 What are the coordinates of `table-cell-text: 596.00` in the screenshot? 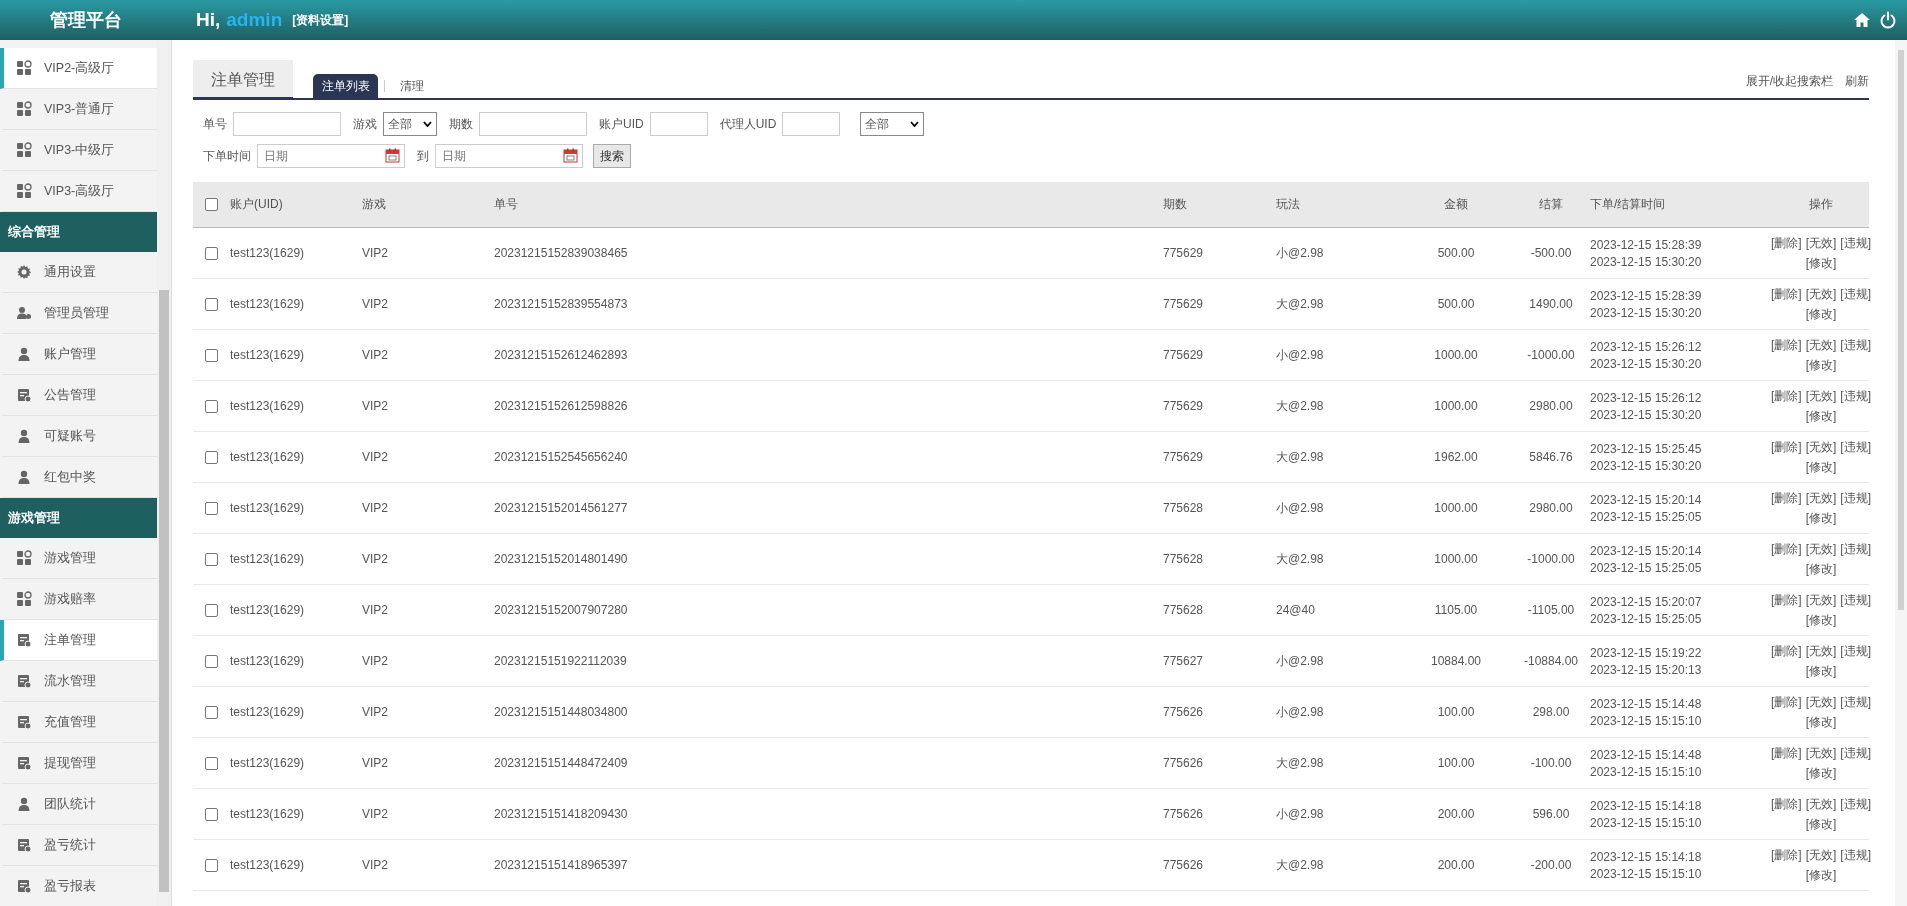 It's located at (1551, 814).